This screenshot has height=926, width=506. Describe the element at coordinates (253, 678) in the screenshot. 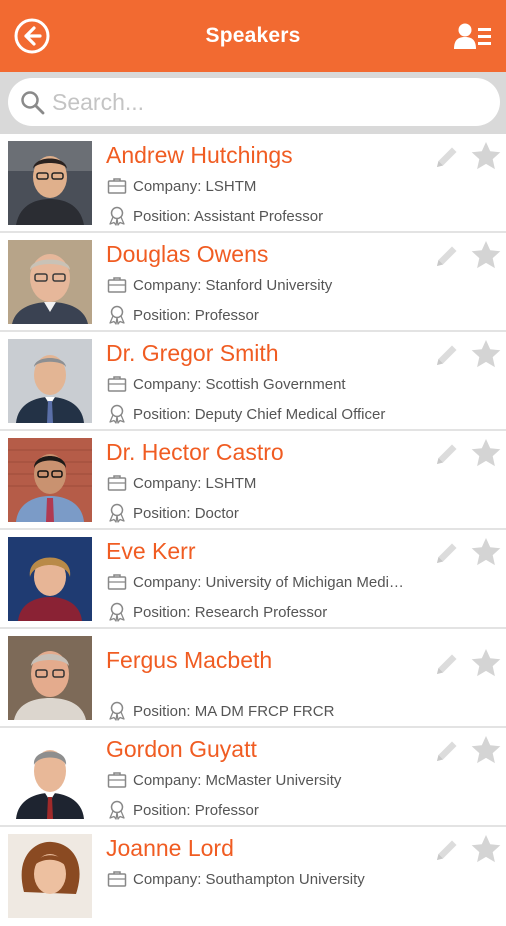

I see `speaker-row: Fergus Macbeth Position: MA DM FRCP FRCR` at that location.